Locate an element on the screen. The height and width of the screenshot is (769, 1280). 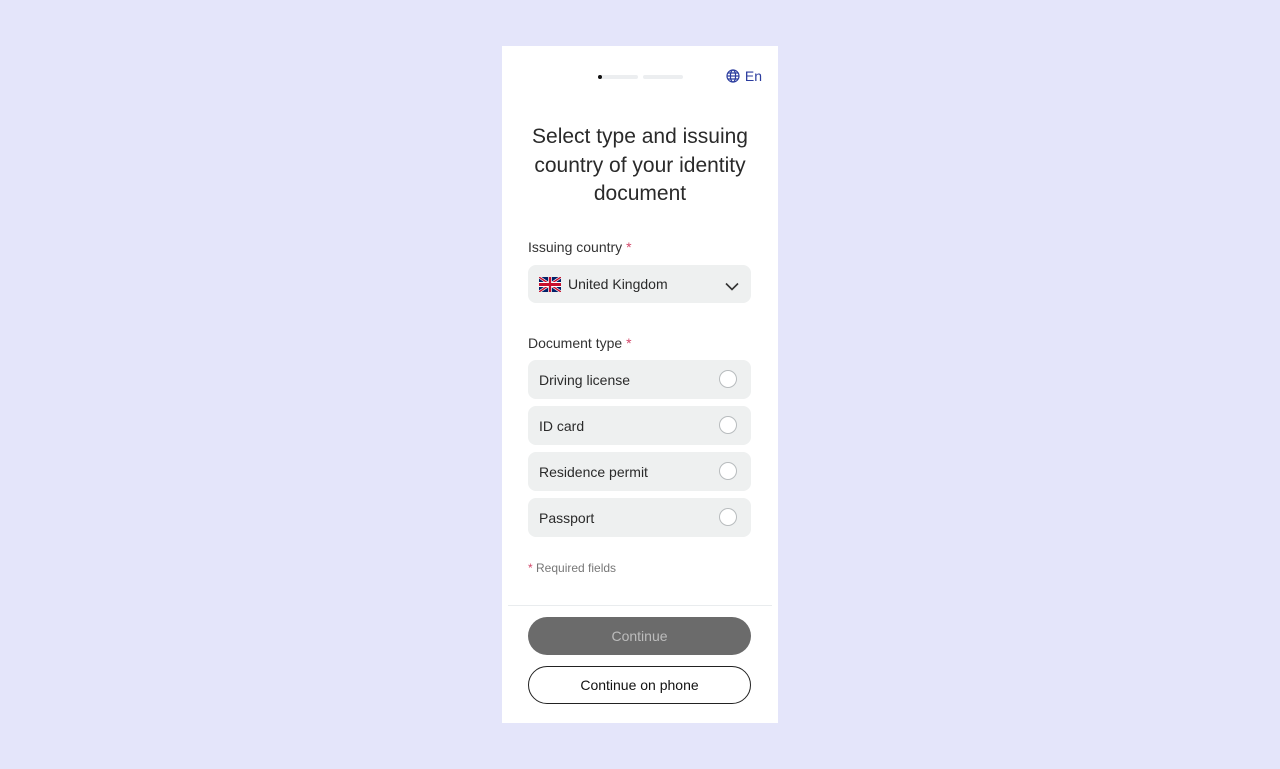
required-fields-note: * Required fields is located at coordinates (572, 568).